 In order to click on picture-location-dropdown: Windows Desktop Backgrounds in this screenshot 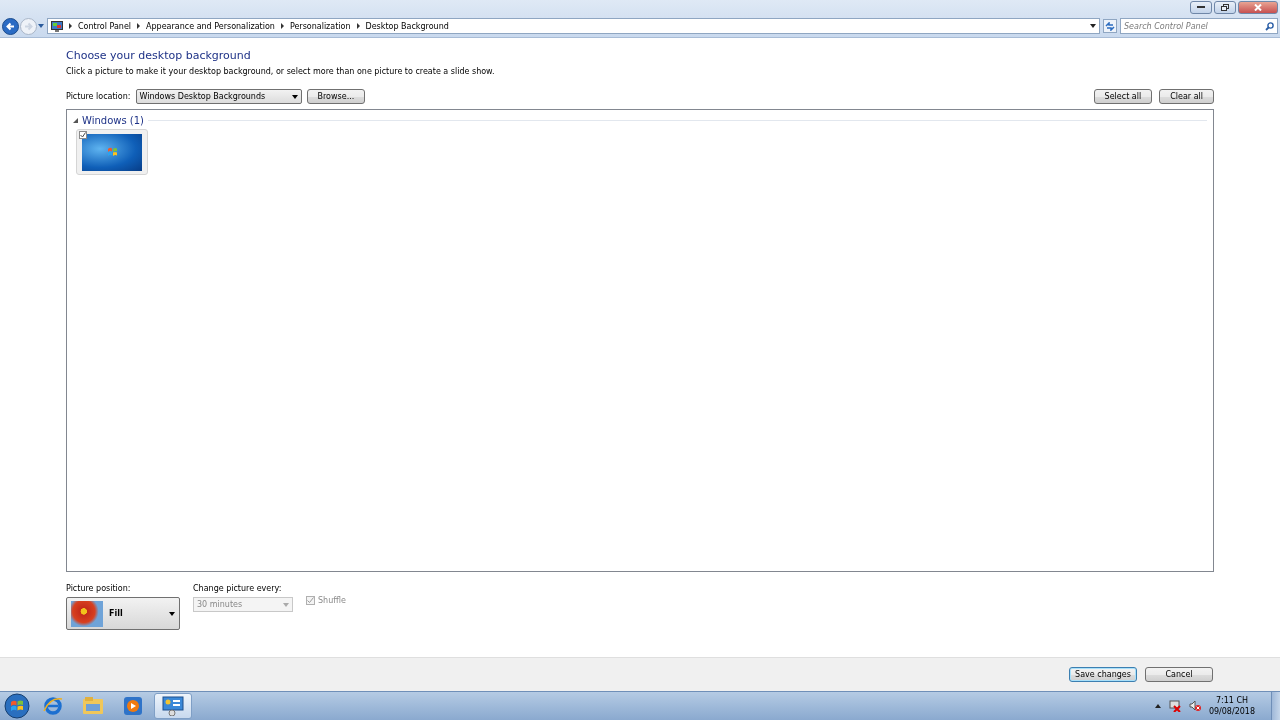, I will do `click(218, 96)`.